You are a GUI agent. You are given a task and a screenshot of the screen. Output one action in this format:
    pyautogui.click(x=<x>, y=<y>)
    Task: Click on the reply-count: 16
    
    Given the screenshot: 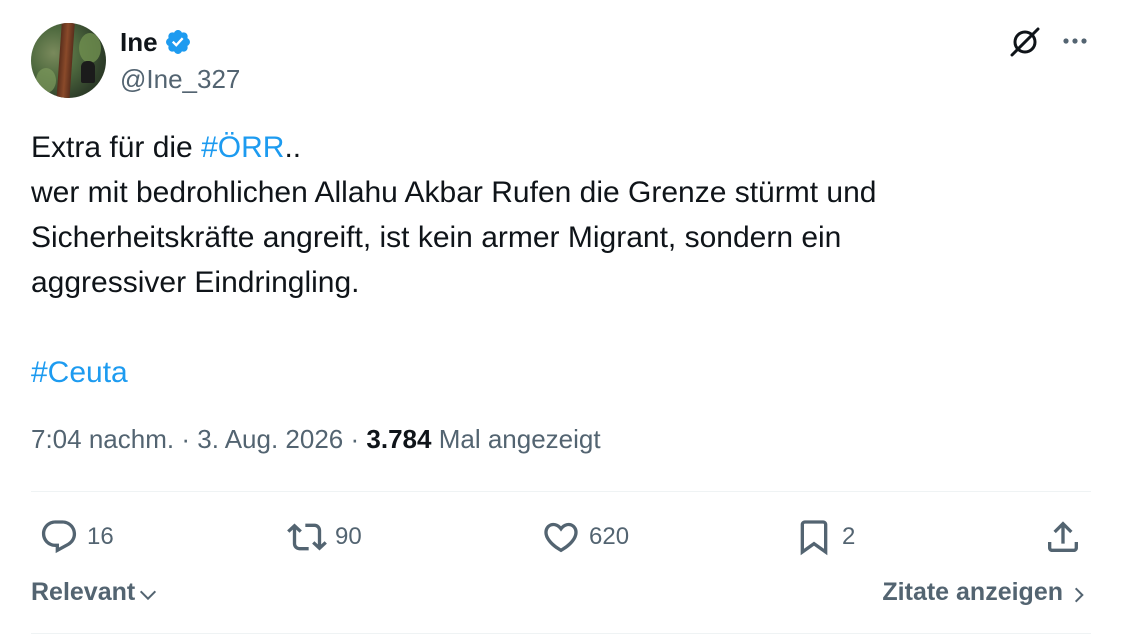 What is the action you would take?
    pyautogui.click(x=100, y=536)
    